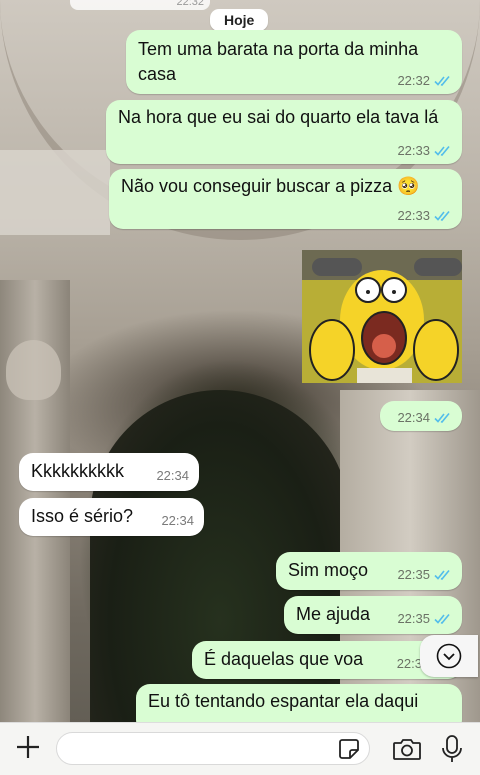 This screenshot has height=775, width=480. What do you see at coordinates (239, 20) in the screenshot?
I see `date-divider: Hoje` at bounding box center [239, 20].